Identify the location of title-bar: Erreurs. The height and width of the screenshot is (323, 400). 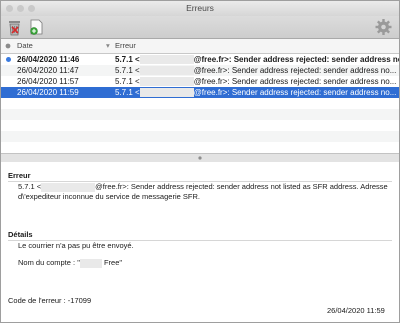
(200, 8).